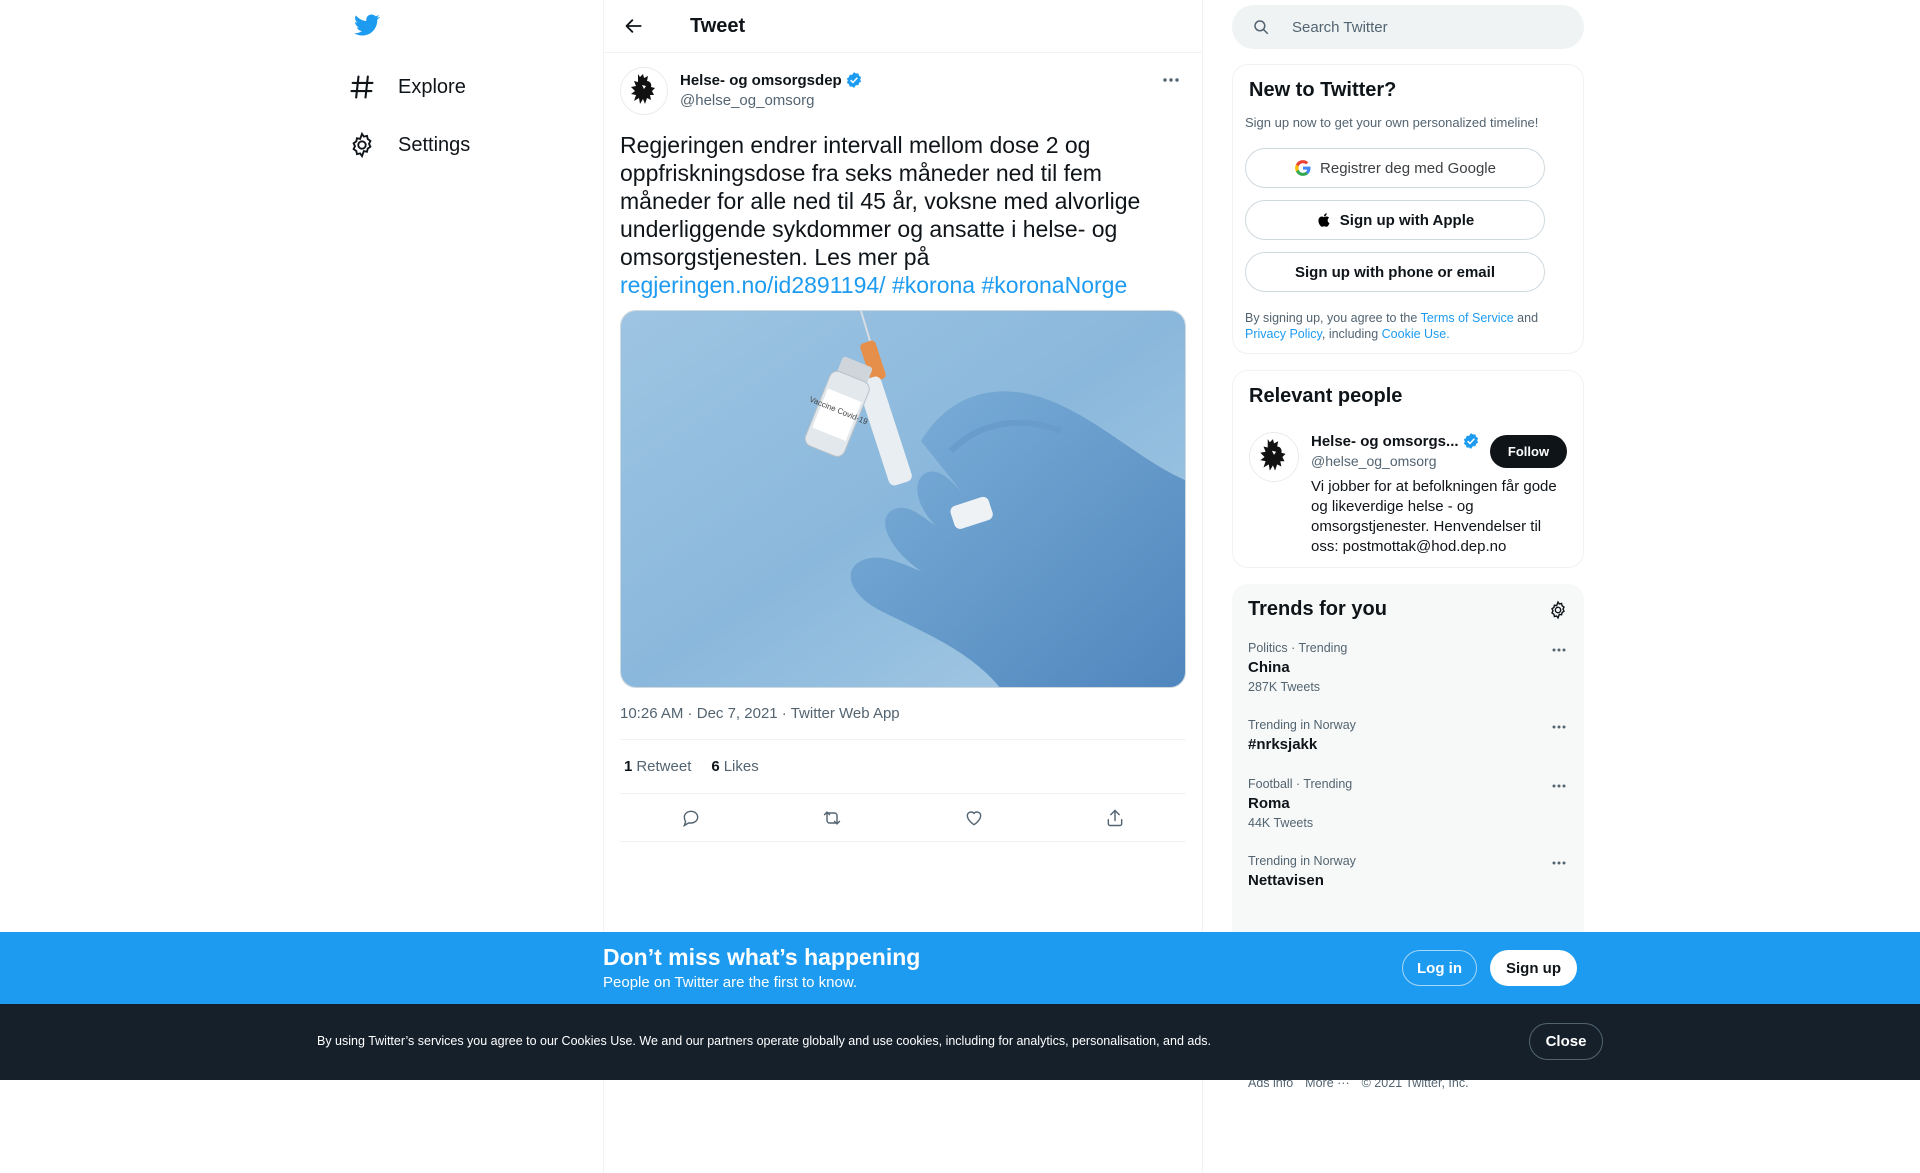  Describe the element at coordinates (1269, 803) in the screenshot. I see `trend-name: Roma` at that location.